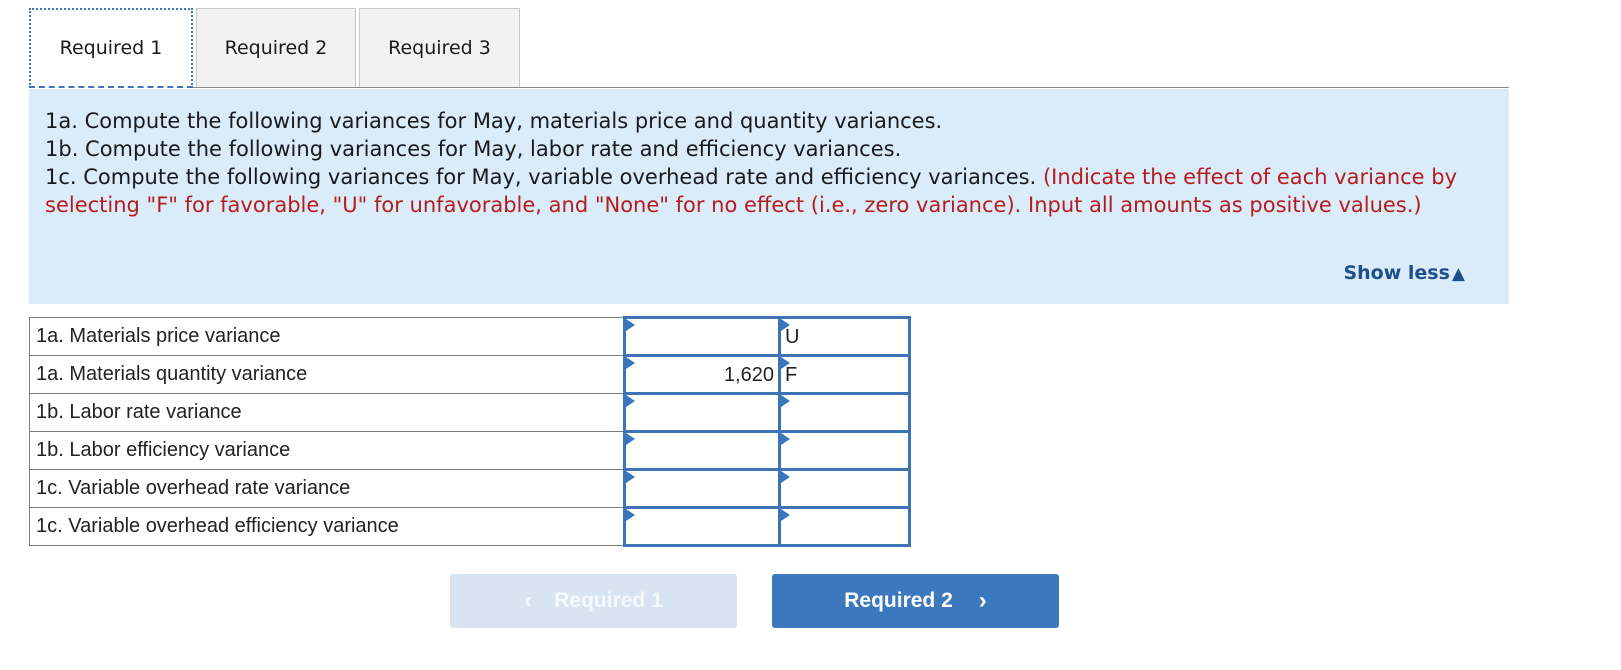  I want to click on table-row: 1b. Labor rate variance, so click(470, 412).